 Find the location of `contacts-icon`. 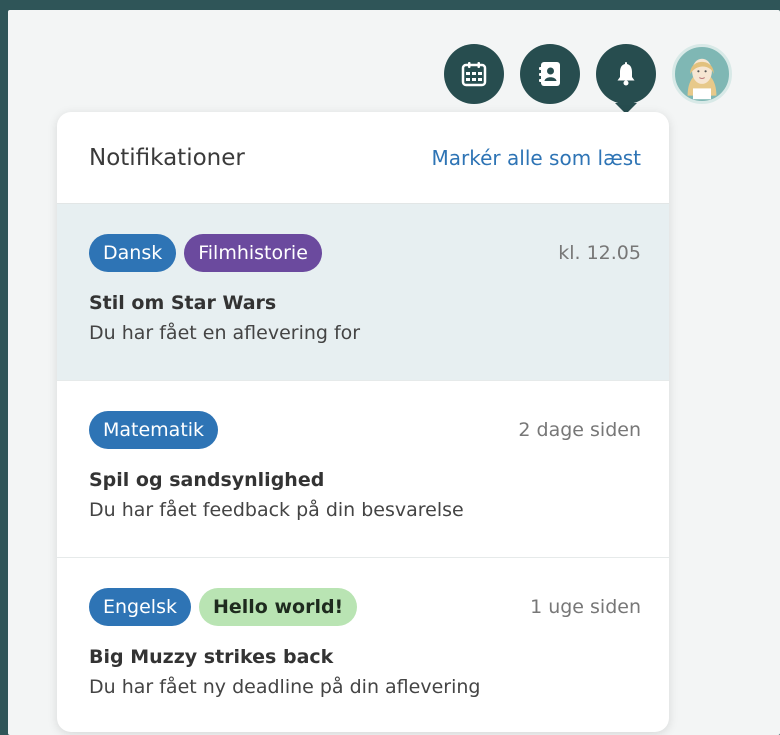

contacts-icon is located at coordinates (549, 74).